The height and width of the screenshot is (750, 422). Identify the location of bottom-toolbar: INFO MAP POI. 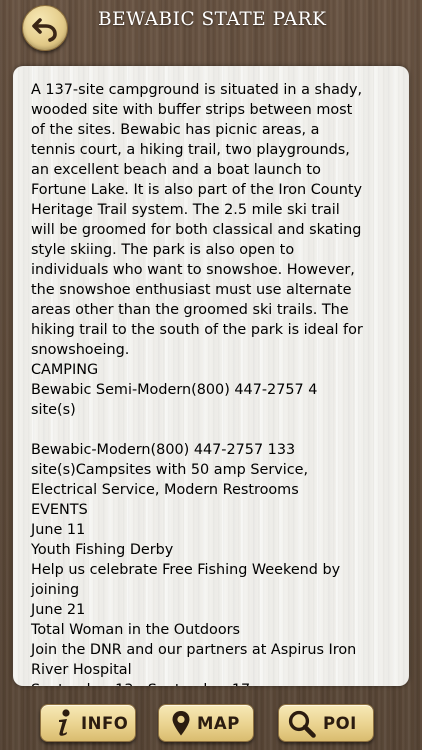
(211, 723).